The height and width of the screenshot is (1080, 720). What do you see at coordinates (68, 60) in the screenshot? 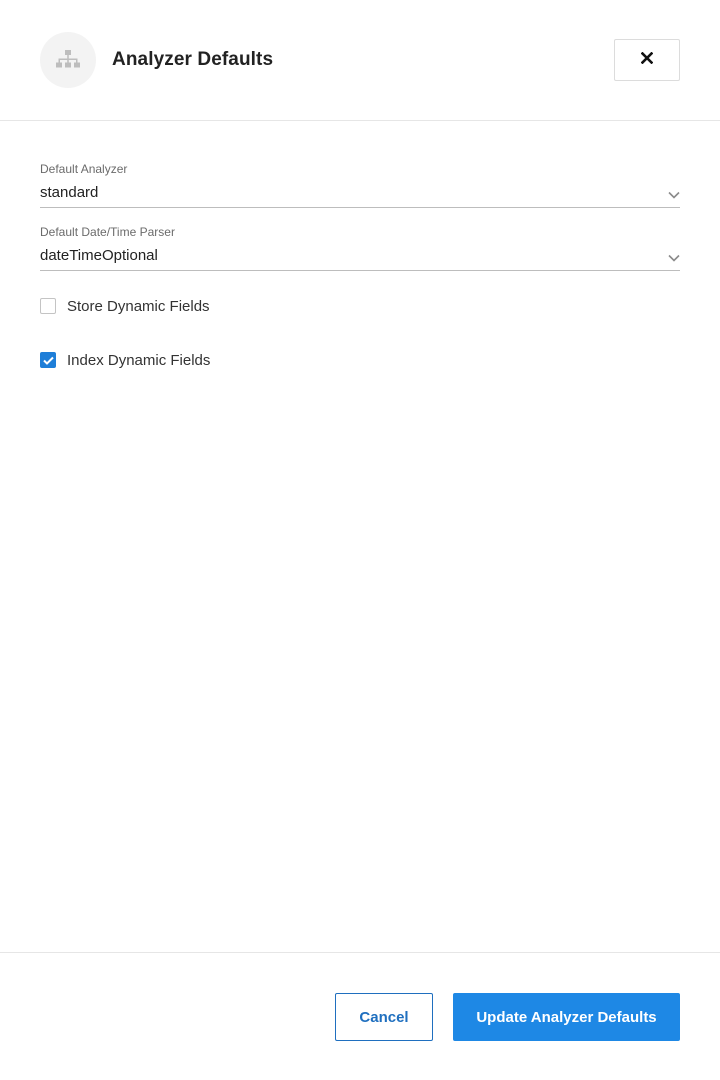
I see `sitemap-icon` at bounding box center [68, 60].